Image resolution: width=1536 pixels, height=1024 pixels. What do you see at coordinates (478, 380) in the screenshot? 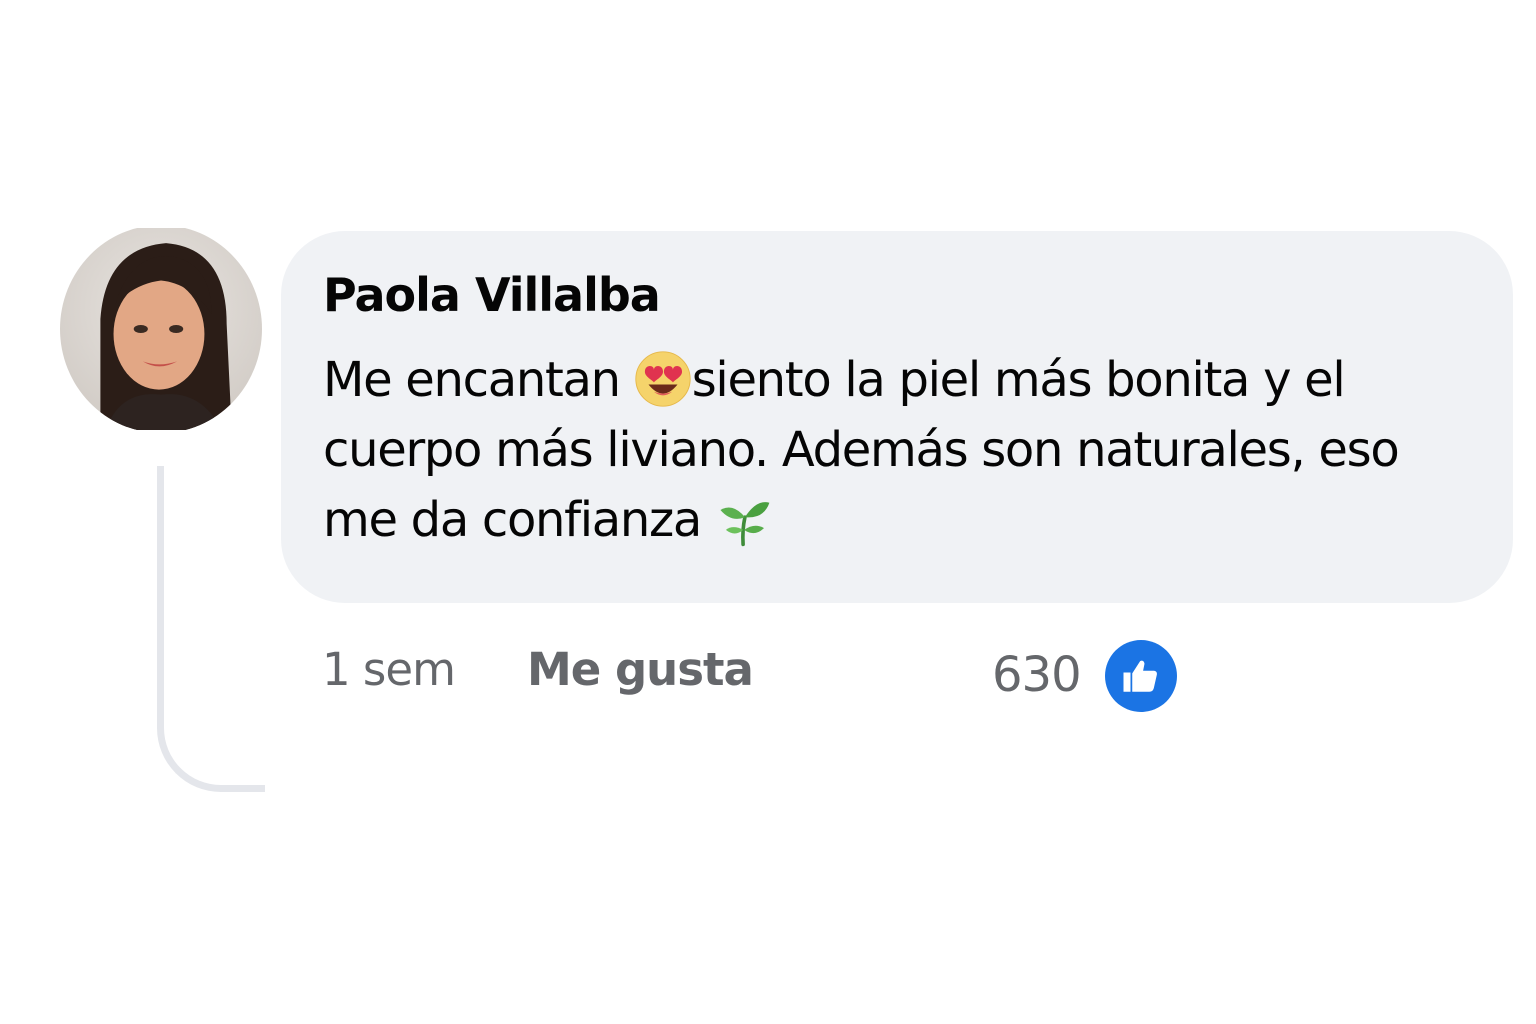
I see `comment-text-part-1: Me encantan` at bounding box center [478, 380].